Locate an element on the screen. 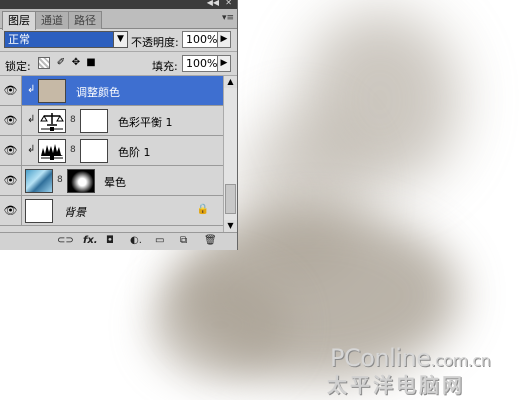 This screenshot has height=400, width=522. new-layer-icon: ⧉ is located at coordinates (183, 241).